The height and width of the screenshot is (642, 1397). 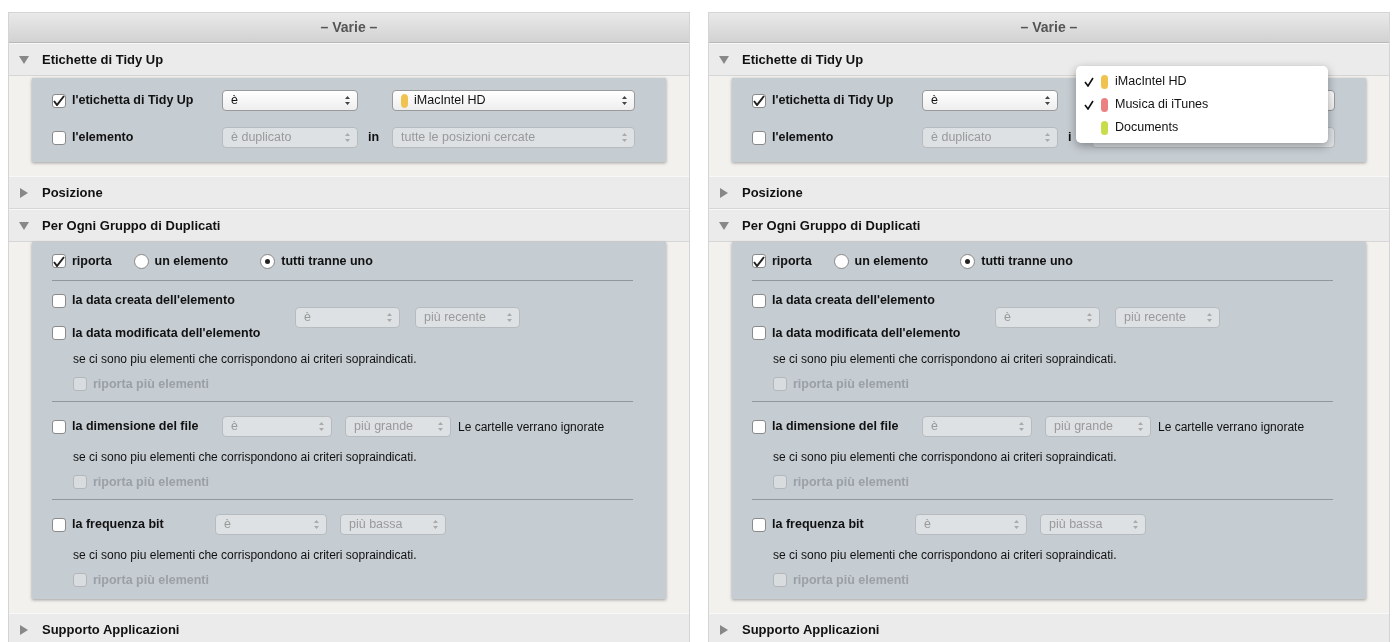 I want to click on label: i, so click(x=1070, y=138).